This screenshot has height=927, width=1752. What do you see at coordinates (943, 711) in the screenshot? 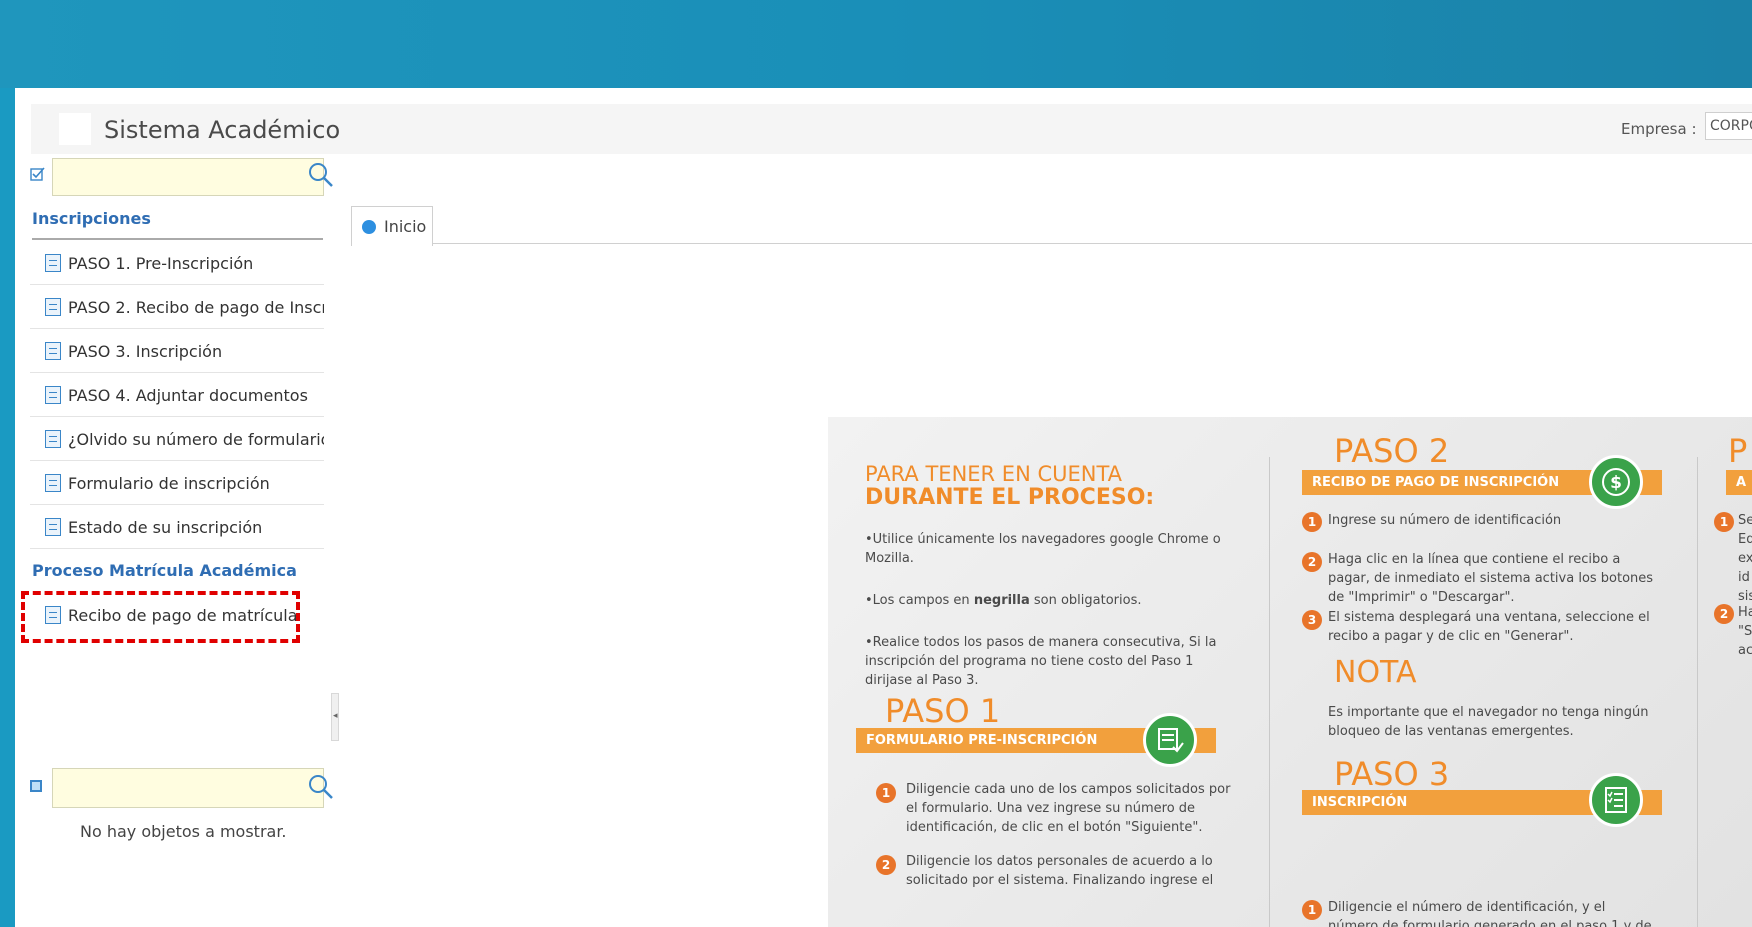
I see `paso1-title: PASO 1` at bounding box center [943, 711].